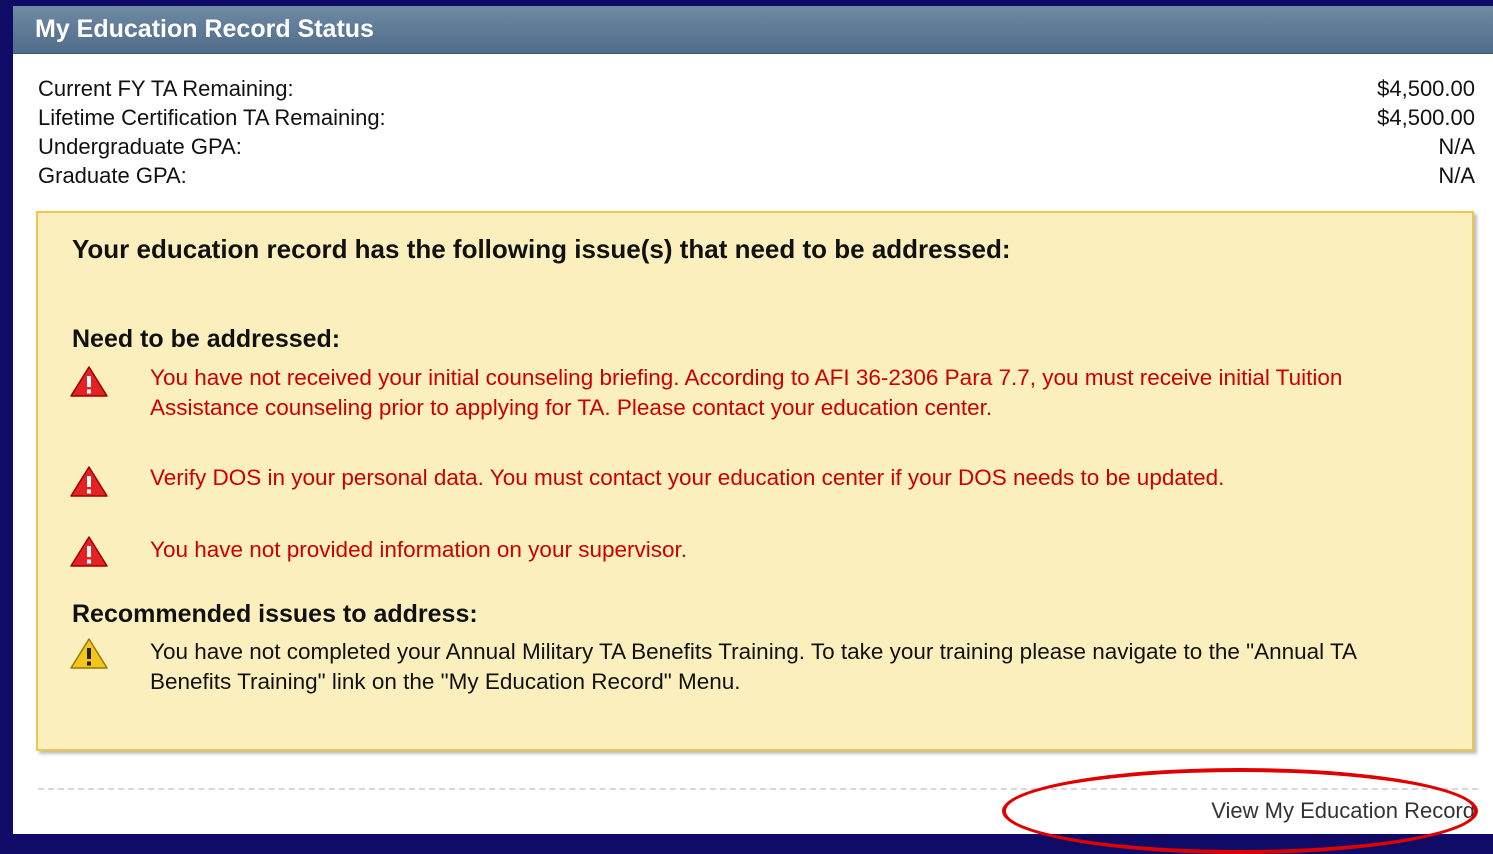 The height and width of the screenshot is (854, 1493). I want to click on divider, so click(758, 789).